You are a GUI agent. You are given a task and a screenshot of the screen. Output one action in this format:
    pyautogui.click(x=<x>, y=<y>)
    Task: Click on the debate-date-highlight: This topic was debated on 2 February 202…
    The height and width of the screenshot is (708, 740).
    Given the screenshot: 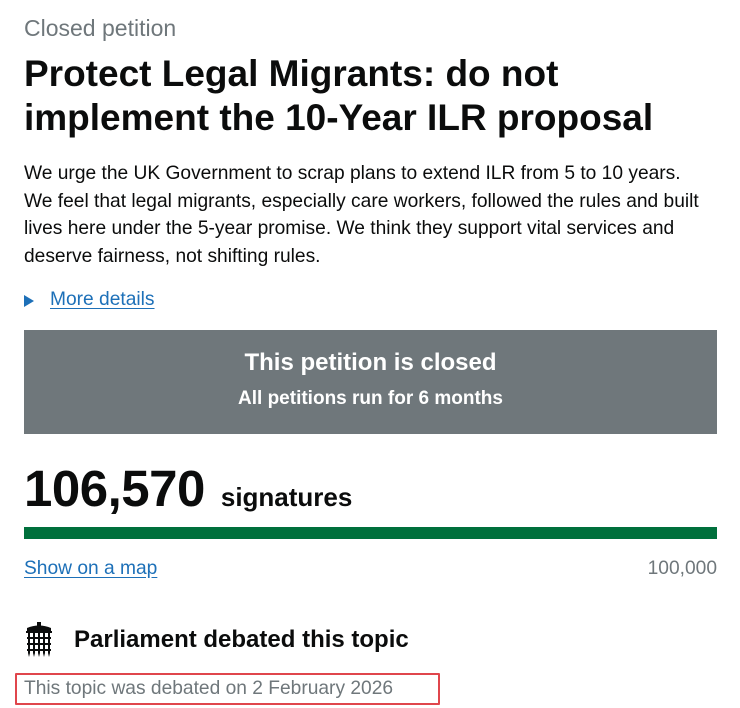 What is the action you would take?
    pyautogui.click(x=227, y=689)
    